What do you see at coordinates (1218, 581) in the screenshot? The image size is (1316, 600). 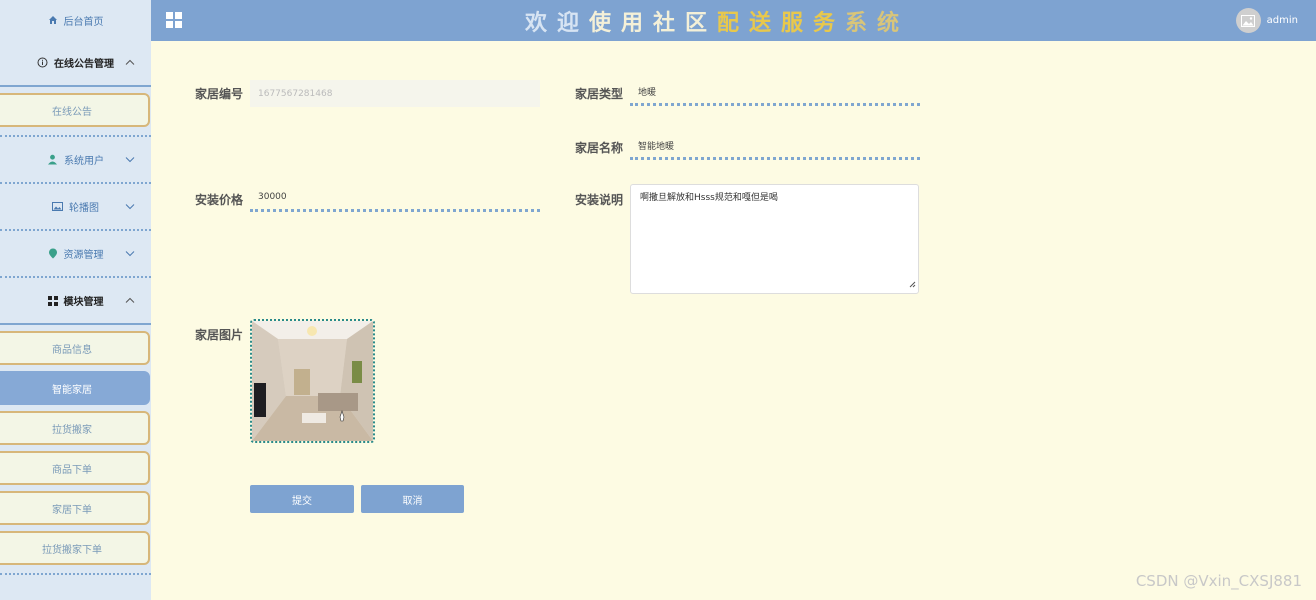 I see `watermark: CSDN @Vxin_CXSJ881` at bounding box center [1218, 581].